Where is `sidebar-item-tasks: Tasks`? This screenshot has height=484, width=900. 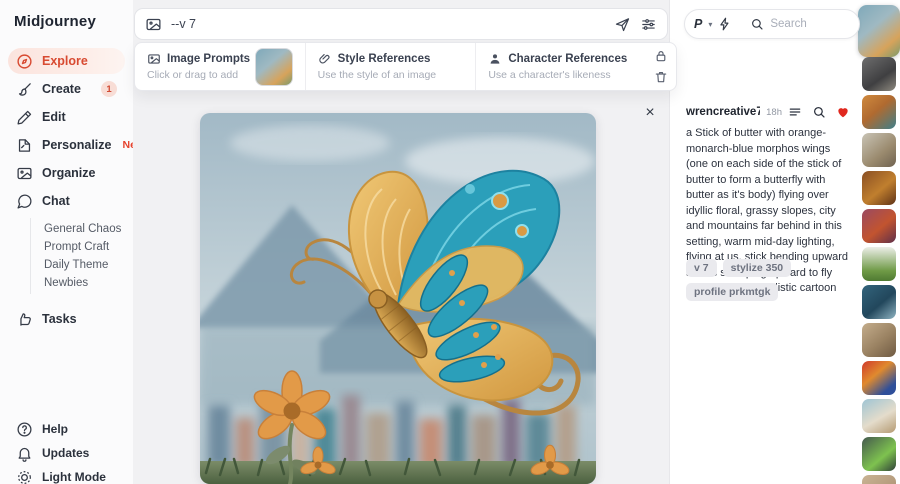
sidebar-item-tasks: Tasks is located at coordinates (66, 319).